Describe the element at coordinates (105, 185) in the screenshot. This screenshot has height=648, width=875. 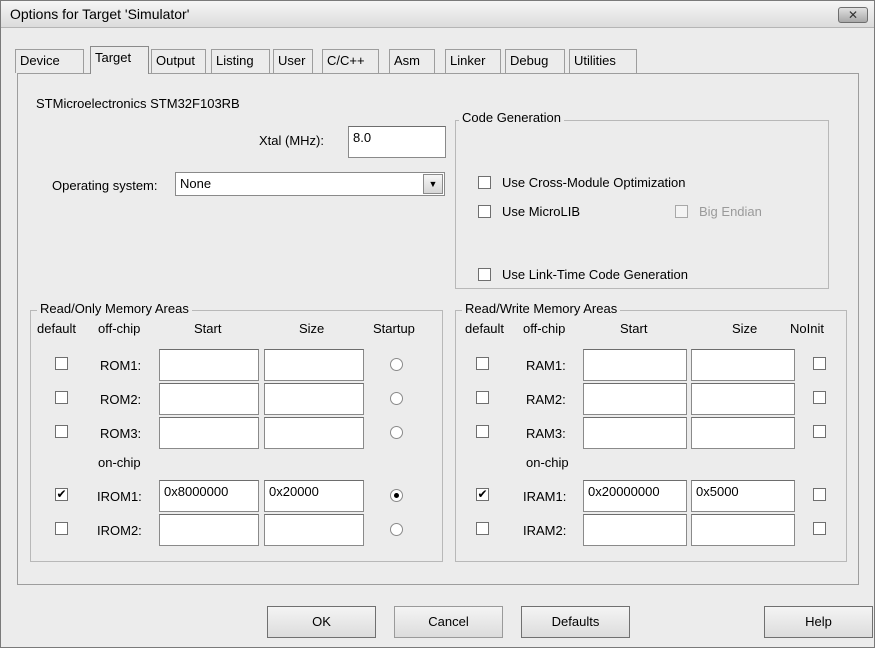
I see `os-label: Operating system:` at that location.